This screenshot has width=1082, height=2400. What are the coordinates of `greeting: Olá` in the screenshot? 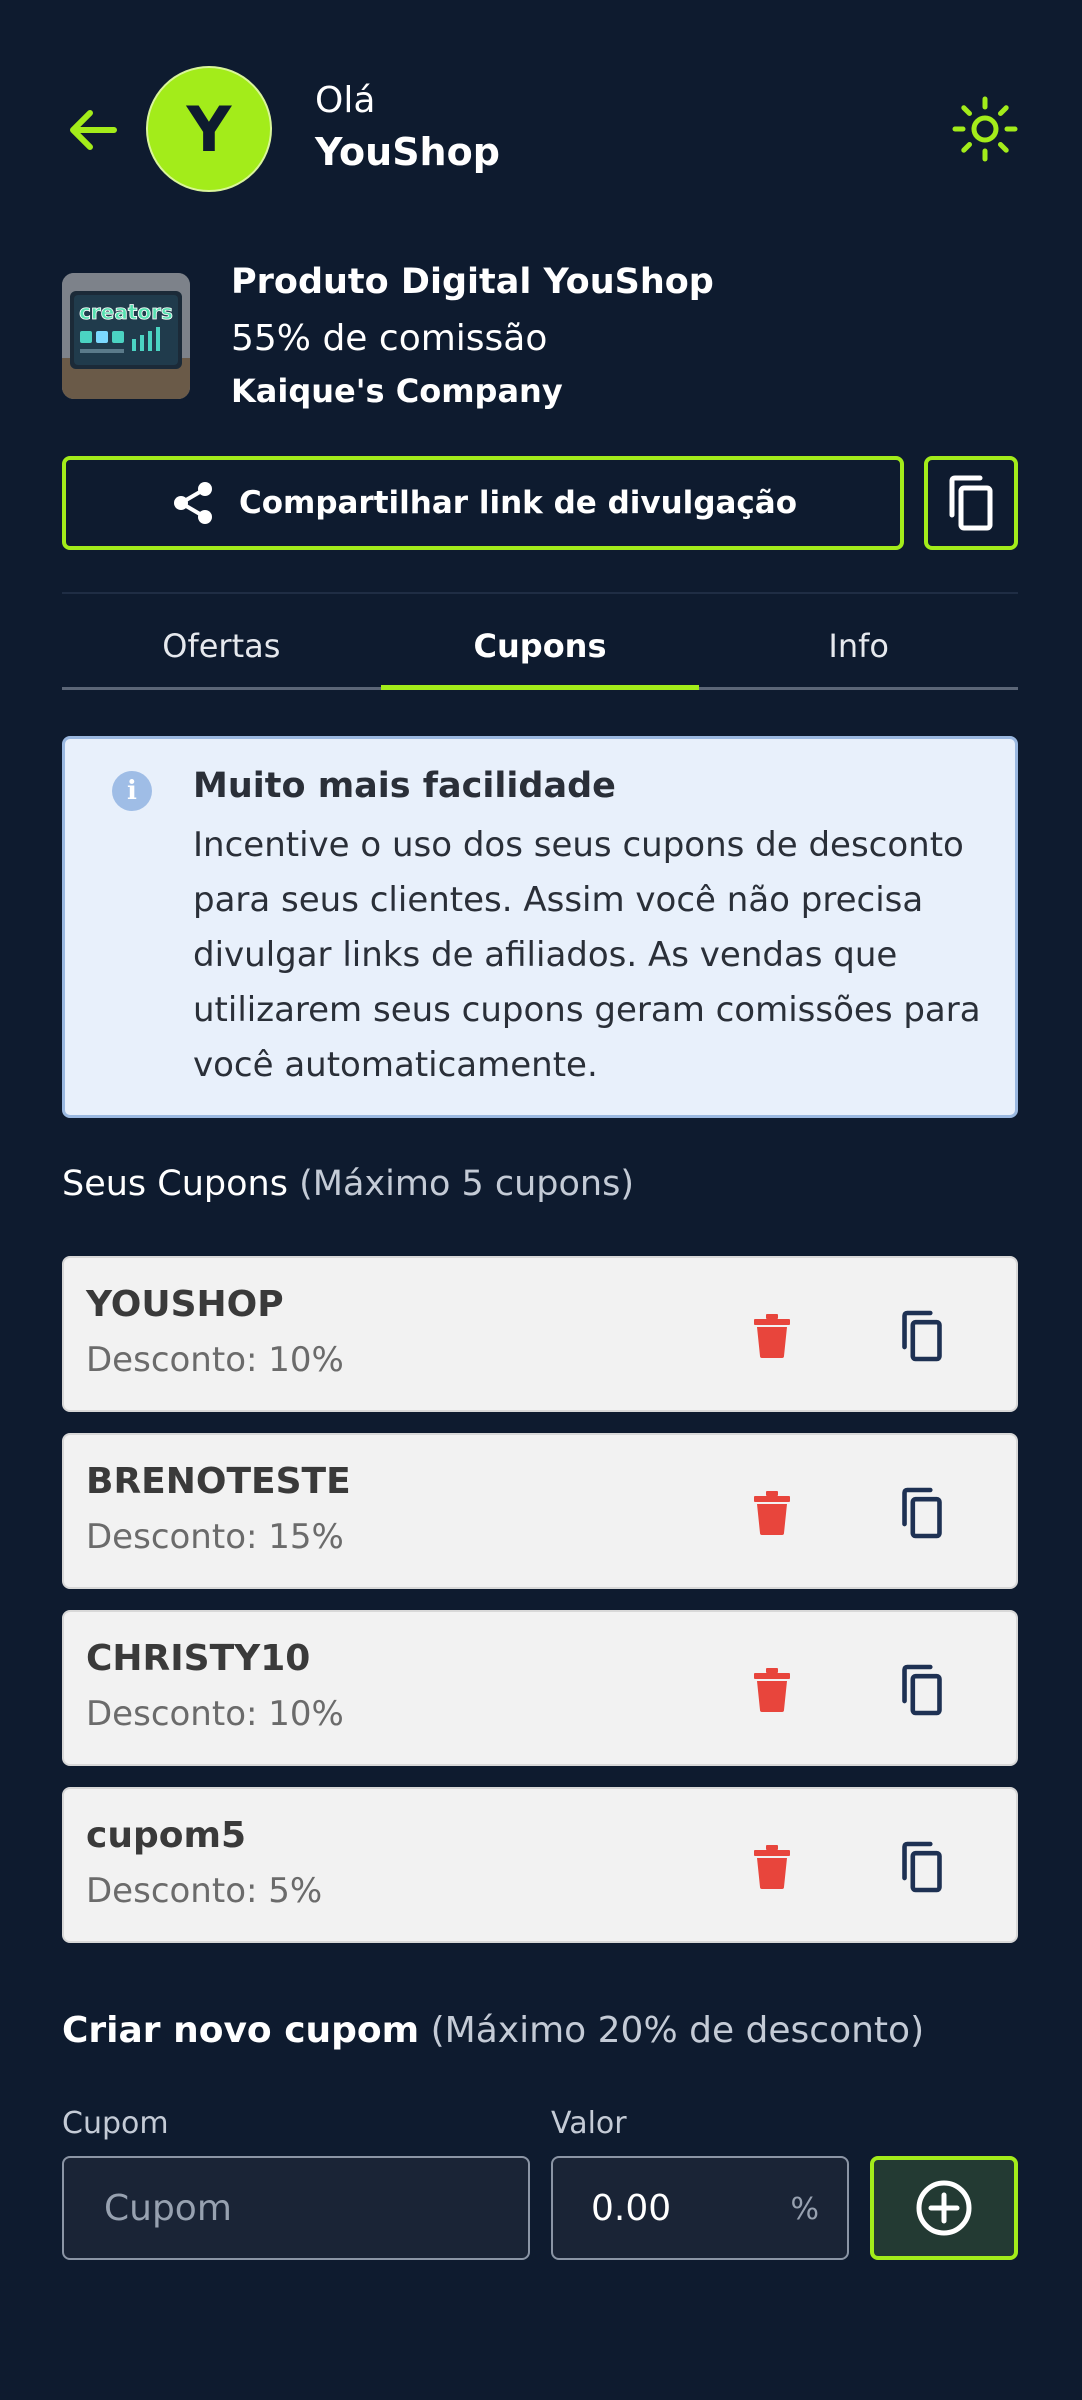 It's located at (345, 100).